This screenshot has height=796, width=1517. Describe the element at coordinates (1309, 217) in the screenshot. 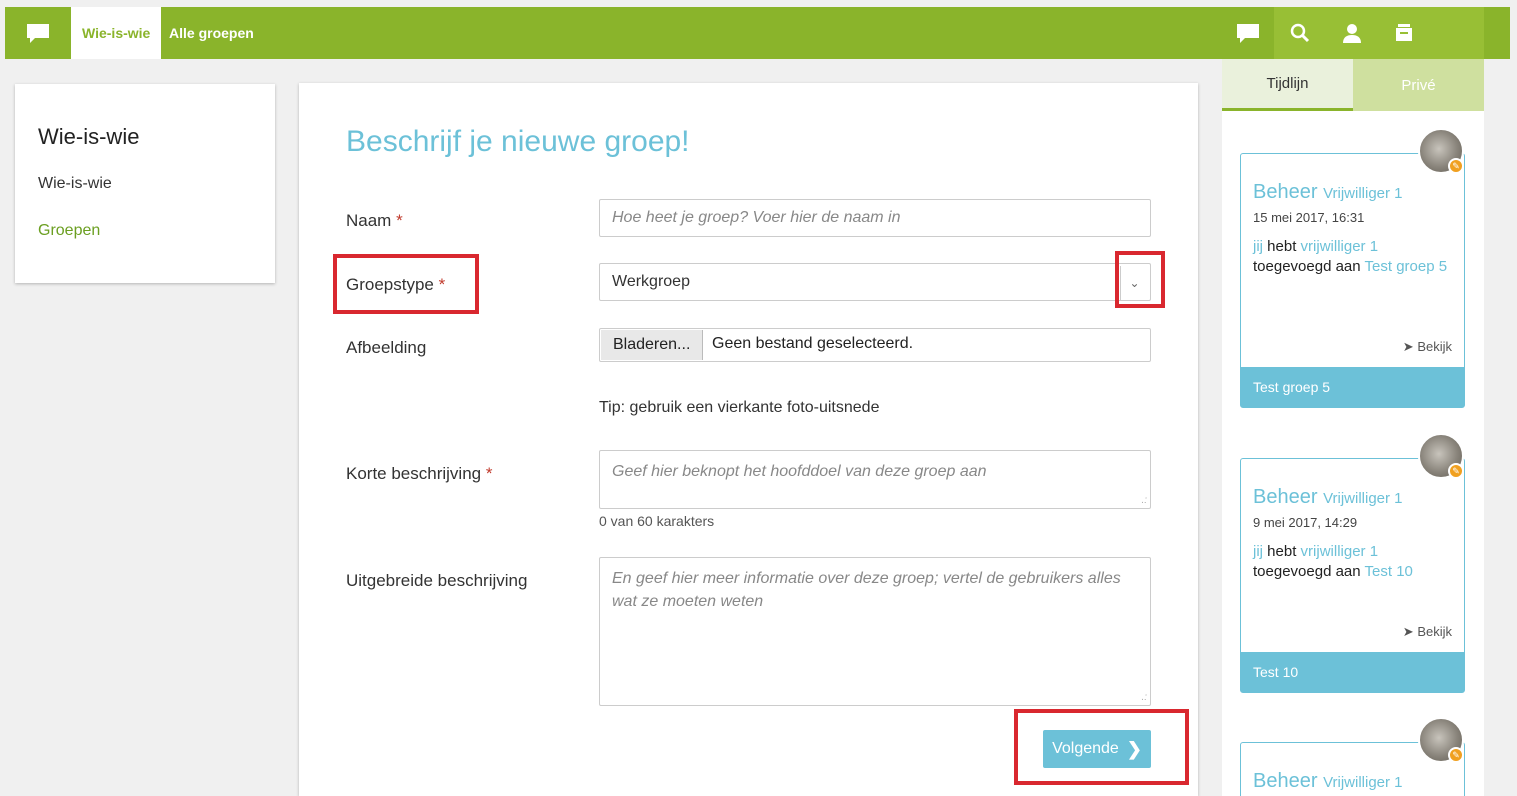

I see `activity-time: 15 mei 2017, 16:31` at that location.